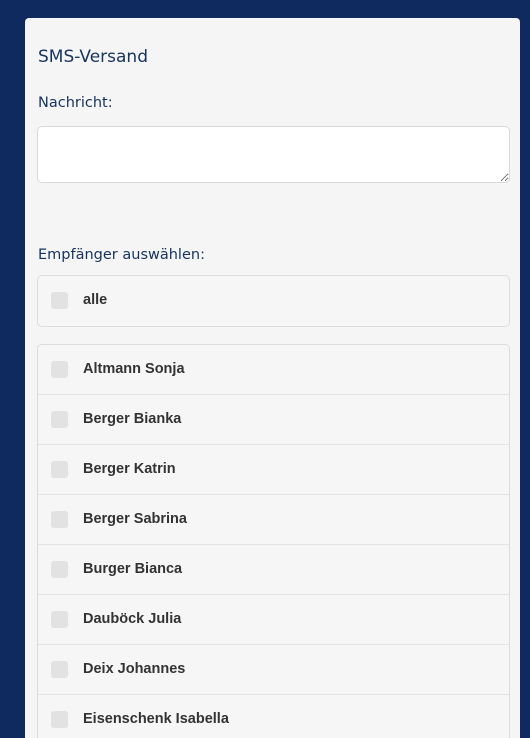  I want to click on select-all-group: alle, so click(273, 301).